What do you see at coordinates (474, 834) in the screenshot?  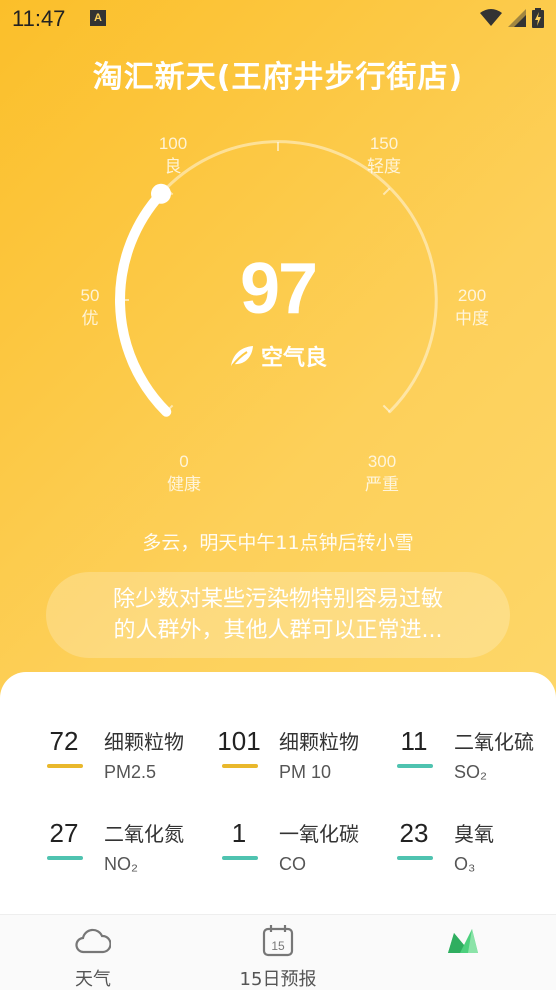 I see `pollutant-name: 臭氧` at bounding box center [474, 834].